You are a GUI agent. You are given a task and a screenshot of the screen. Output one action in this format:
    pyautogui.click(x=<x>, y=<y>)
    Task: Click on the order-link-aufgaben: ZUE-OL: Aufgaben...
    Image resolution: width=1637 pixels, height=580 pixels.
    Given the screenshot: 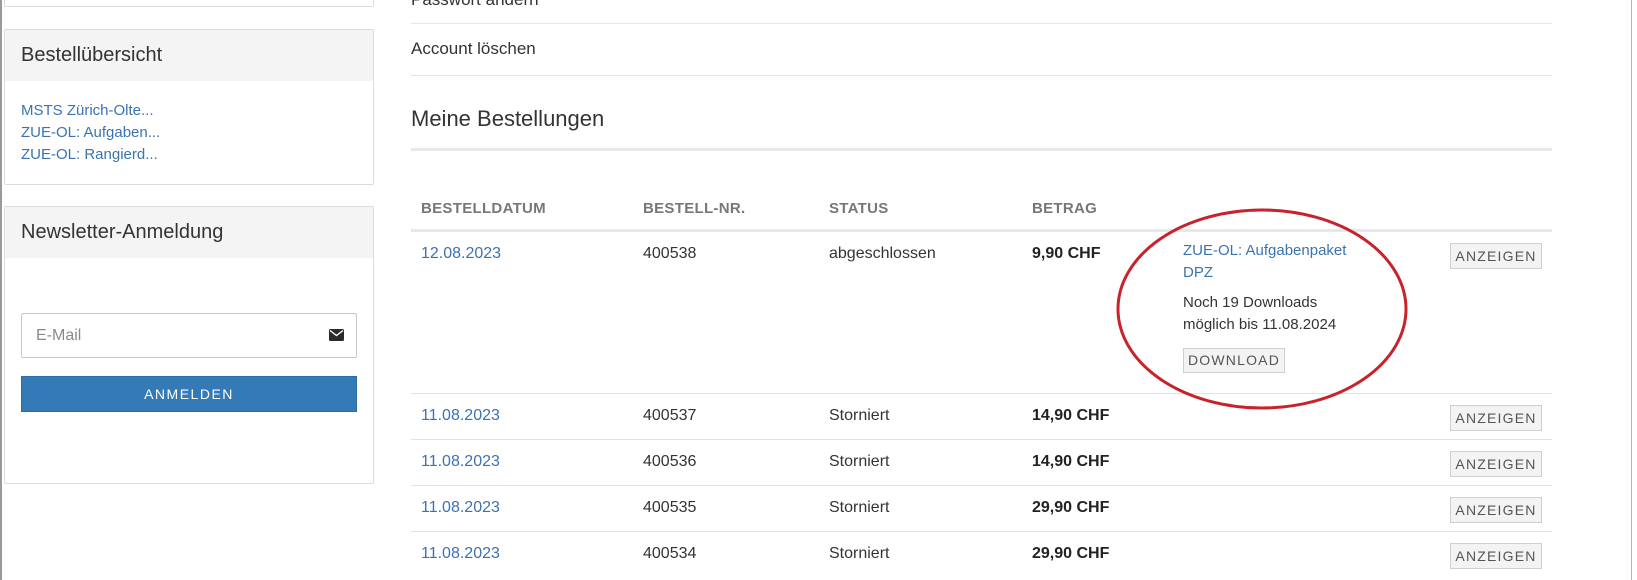 What is the action you would take?
    pyautogui.click(x=189, y=133)
    